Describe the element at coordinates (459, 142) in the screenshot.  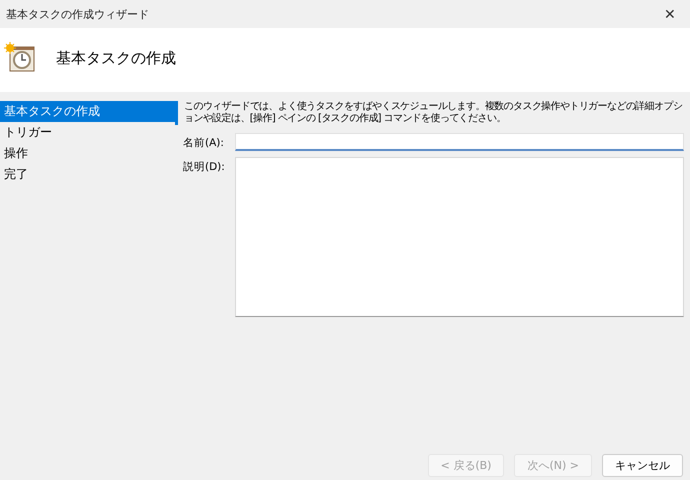
I see `name-field` at that location.